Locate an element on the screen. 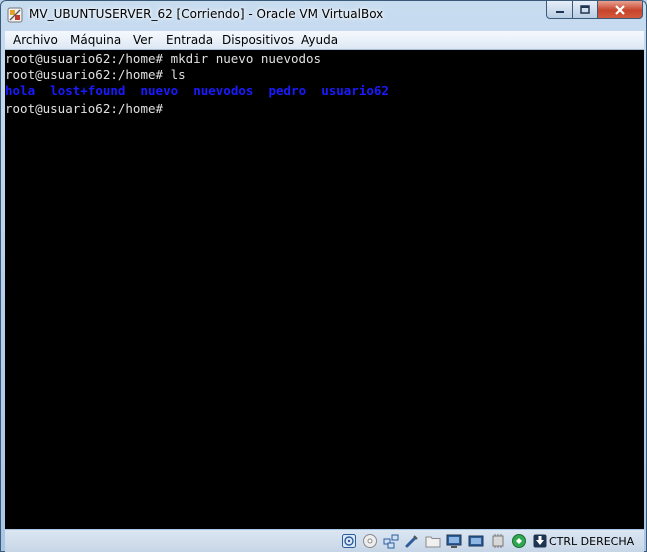 The height and width of the screenshot is (552, 647). cpu-icon is located at coordinates (498, 541).